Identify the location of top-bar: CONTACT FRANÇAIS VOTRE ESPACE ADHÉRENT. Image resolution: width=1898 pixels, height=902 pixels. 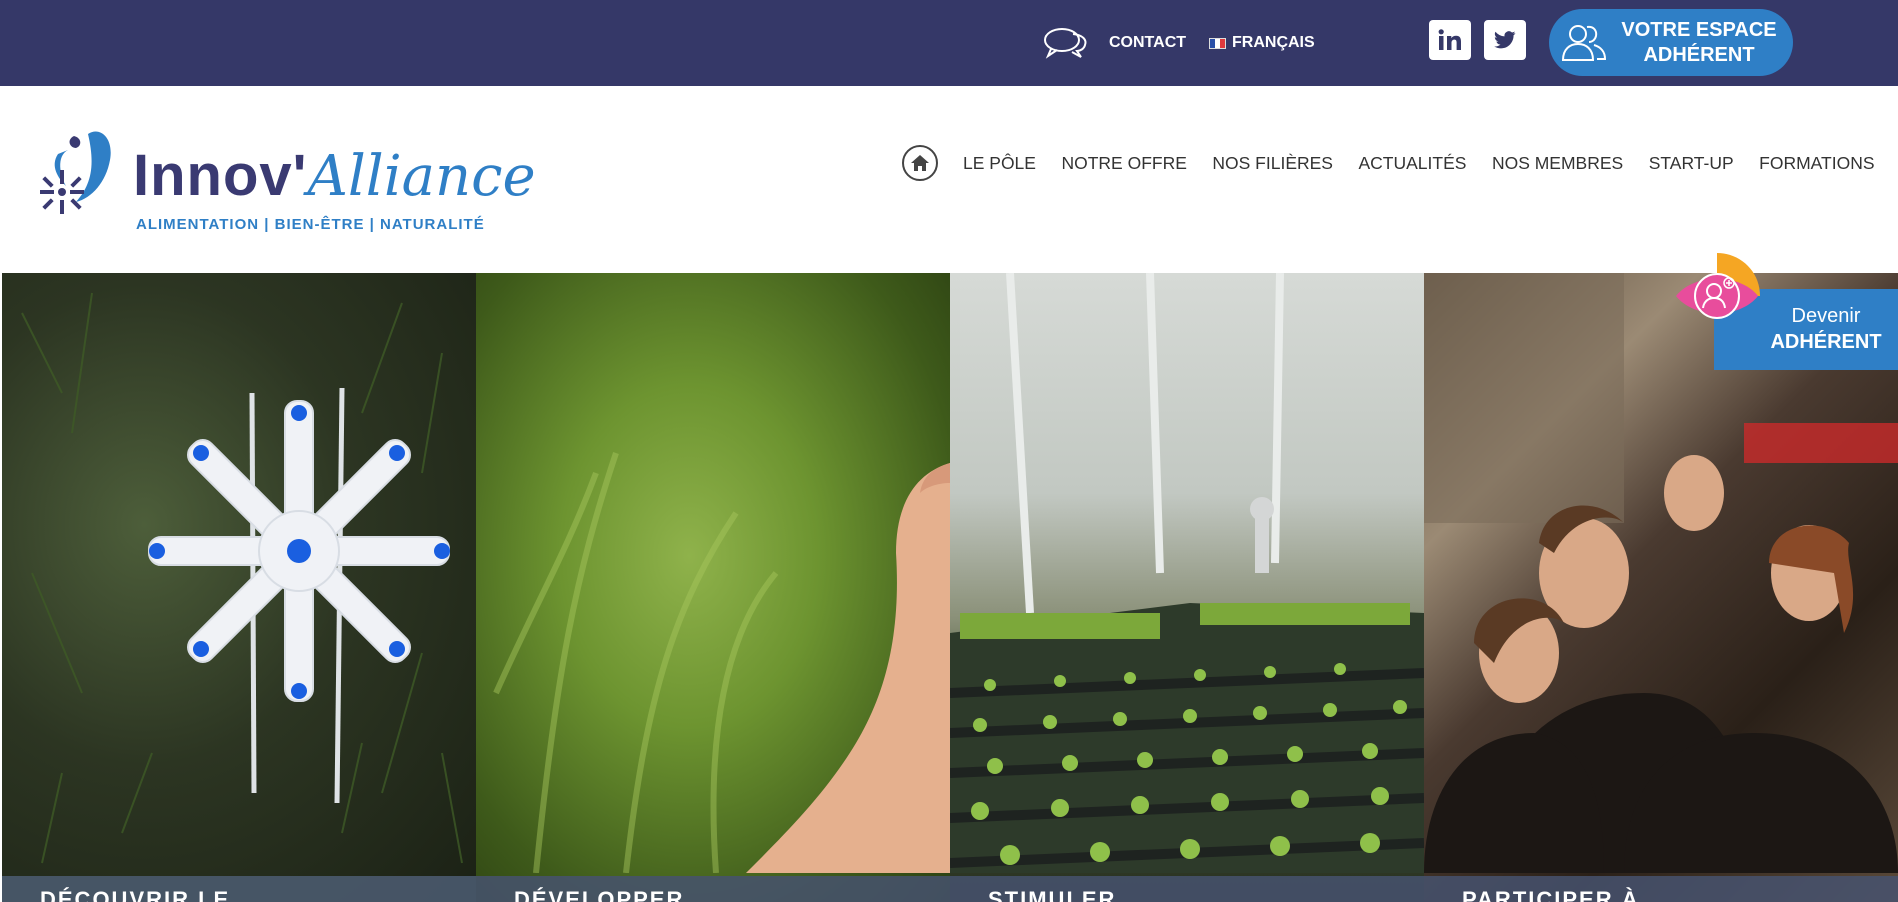
(949, 43).